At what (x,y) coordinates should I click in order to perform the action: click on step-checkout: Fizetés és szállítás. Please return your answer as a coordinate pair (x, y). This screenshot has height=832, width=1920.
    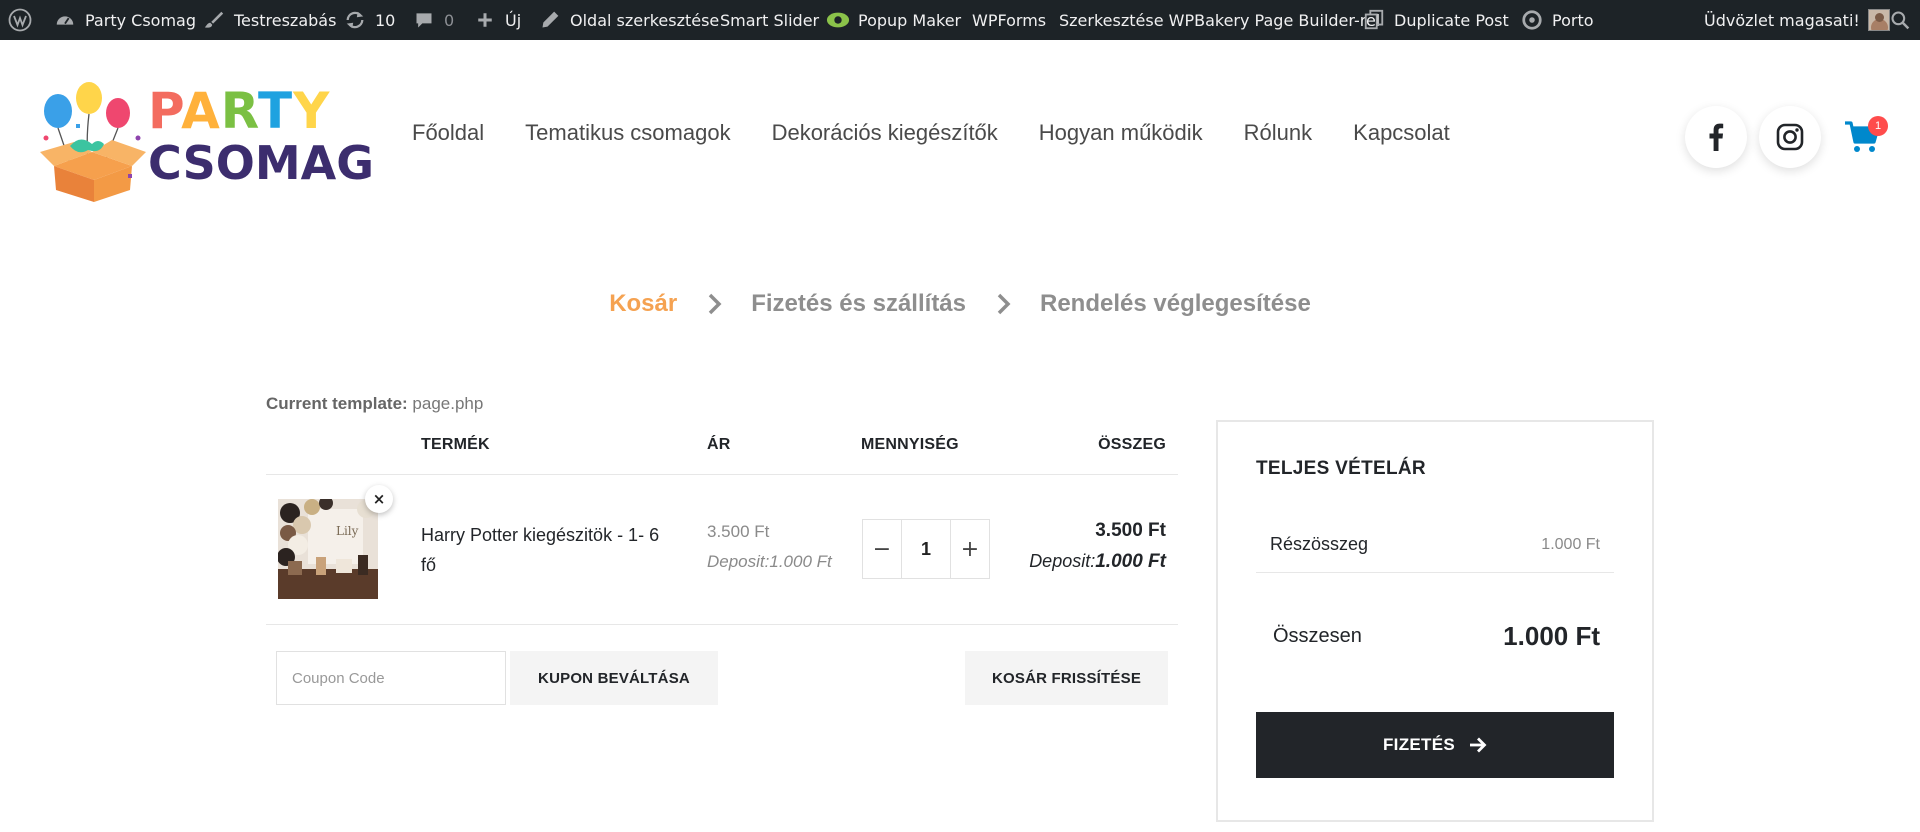
    Looking at the image, I should click on (858, 304).